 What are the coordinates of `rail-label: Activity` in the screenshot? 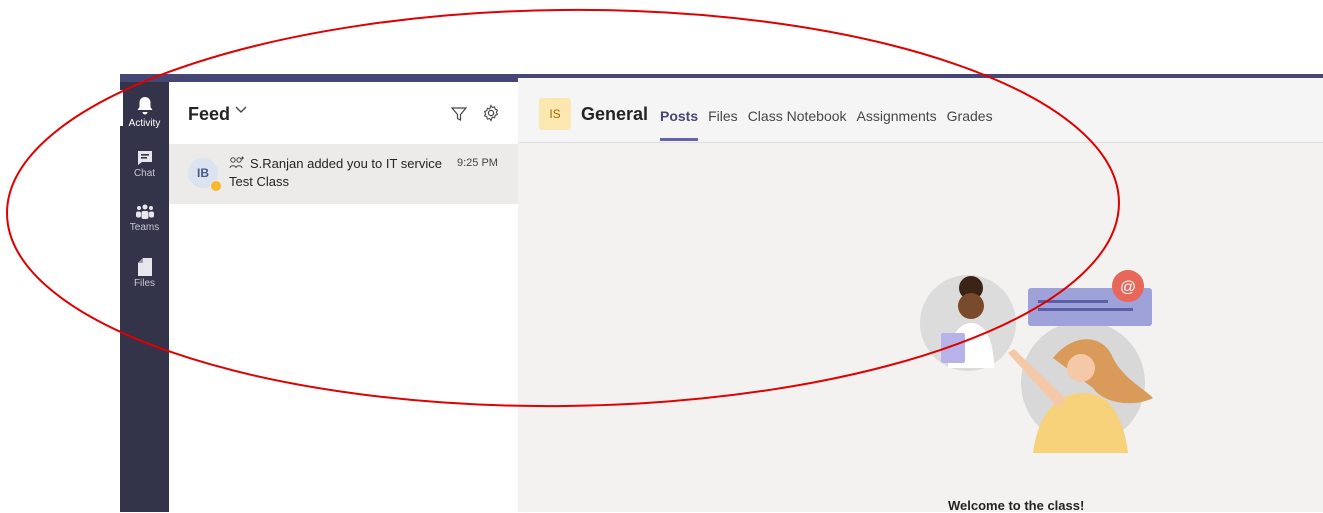 It's located at (144, 123).